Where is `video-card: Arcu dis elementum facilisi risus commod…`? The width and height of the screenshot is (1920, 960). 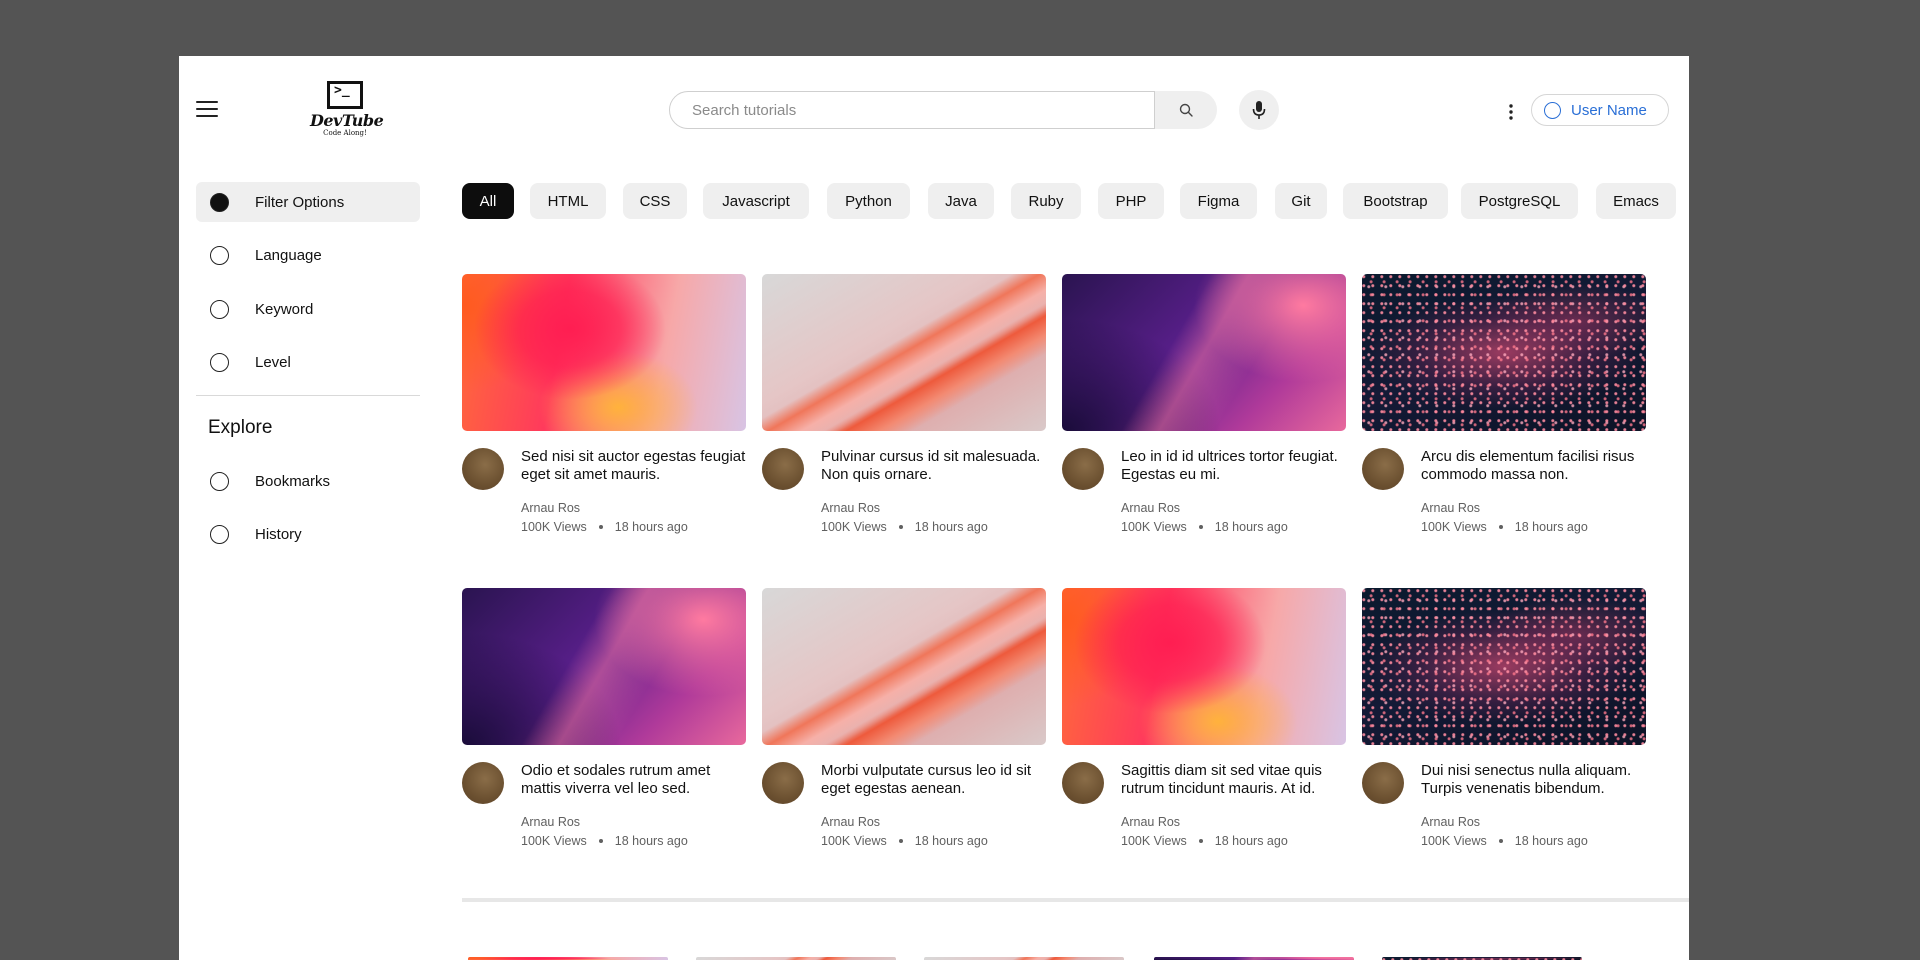
video-card: Arcu dis elementum facilisi risus commod… is located at coordinates (1504, 409).